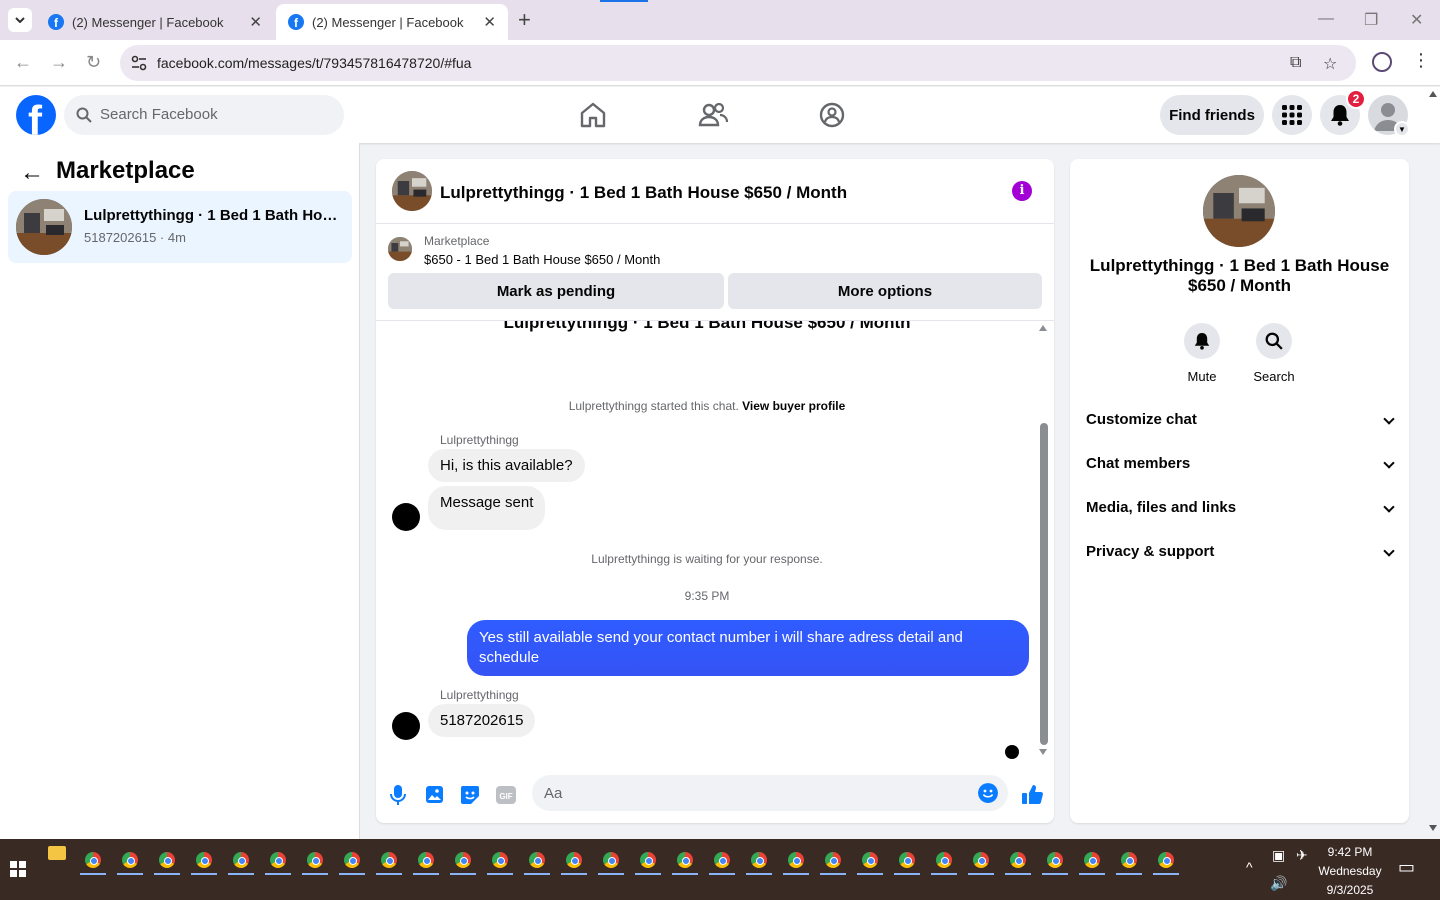 The height and width of the screenshot is (900, 1440). Describe the element at coordinates (1295, 63) in the screenshot. I see `install-app-icon: ⧉` at that location.